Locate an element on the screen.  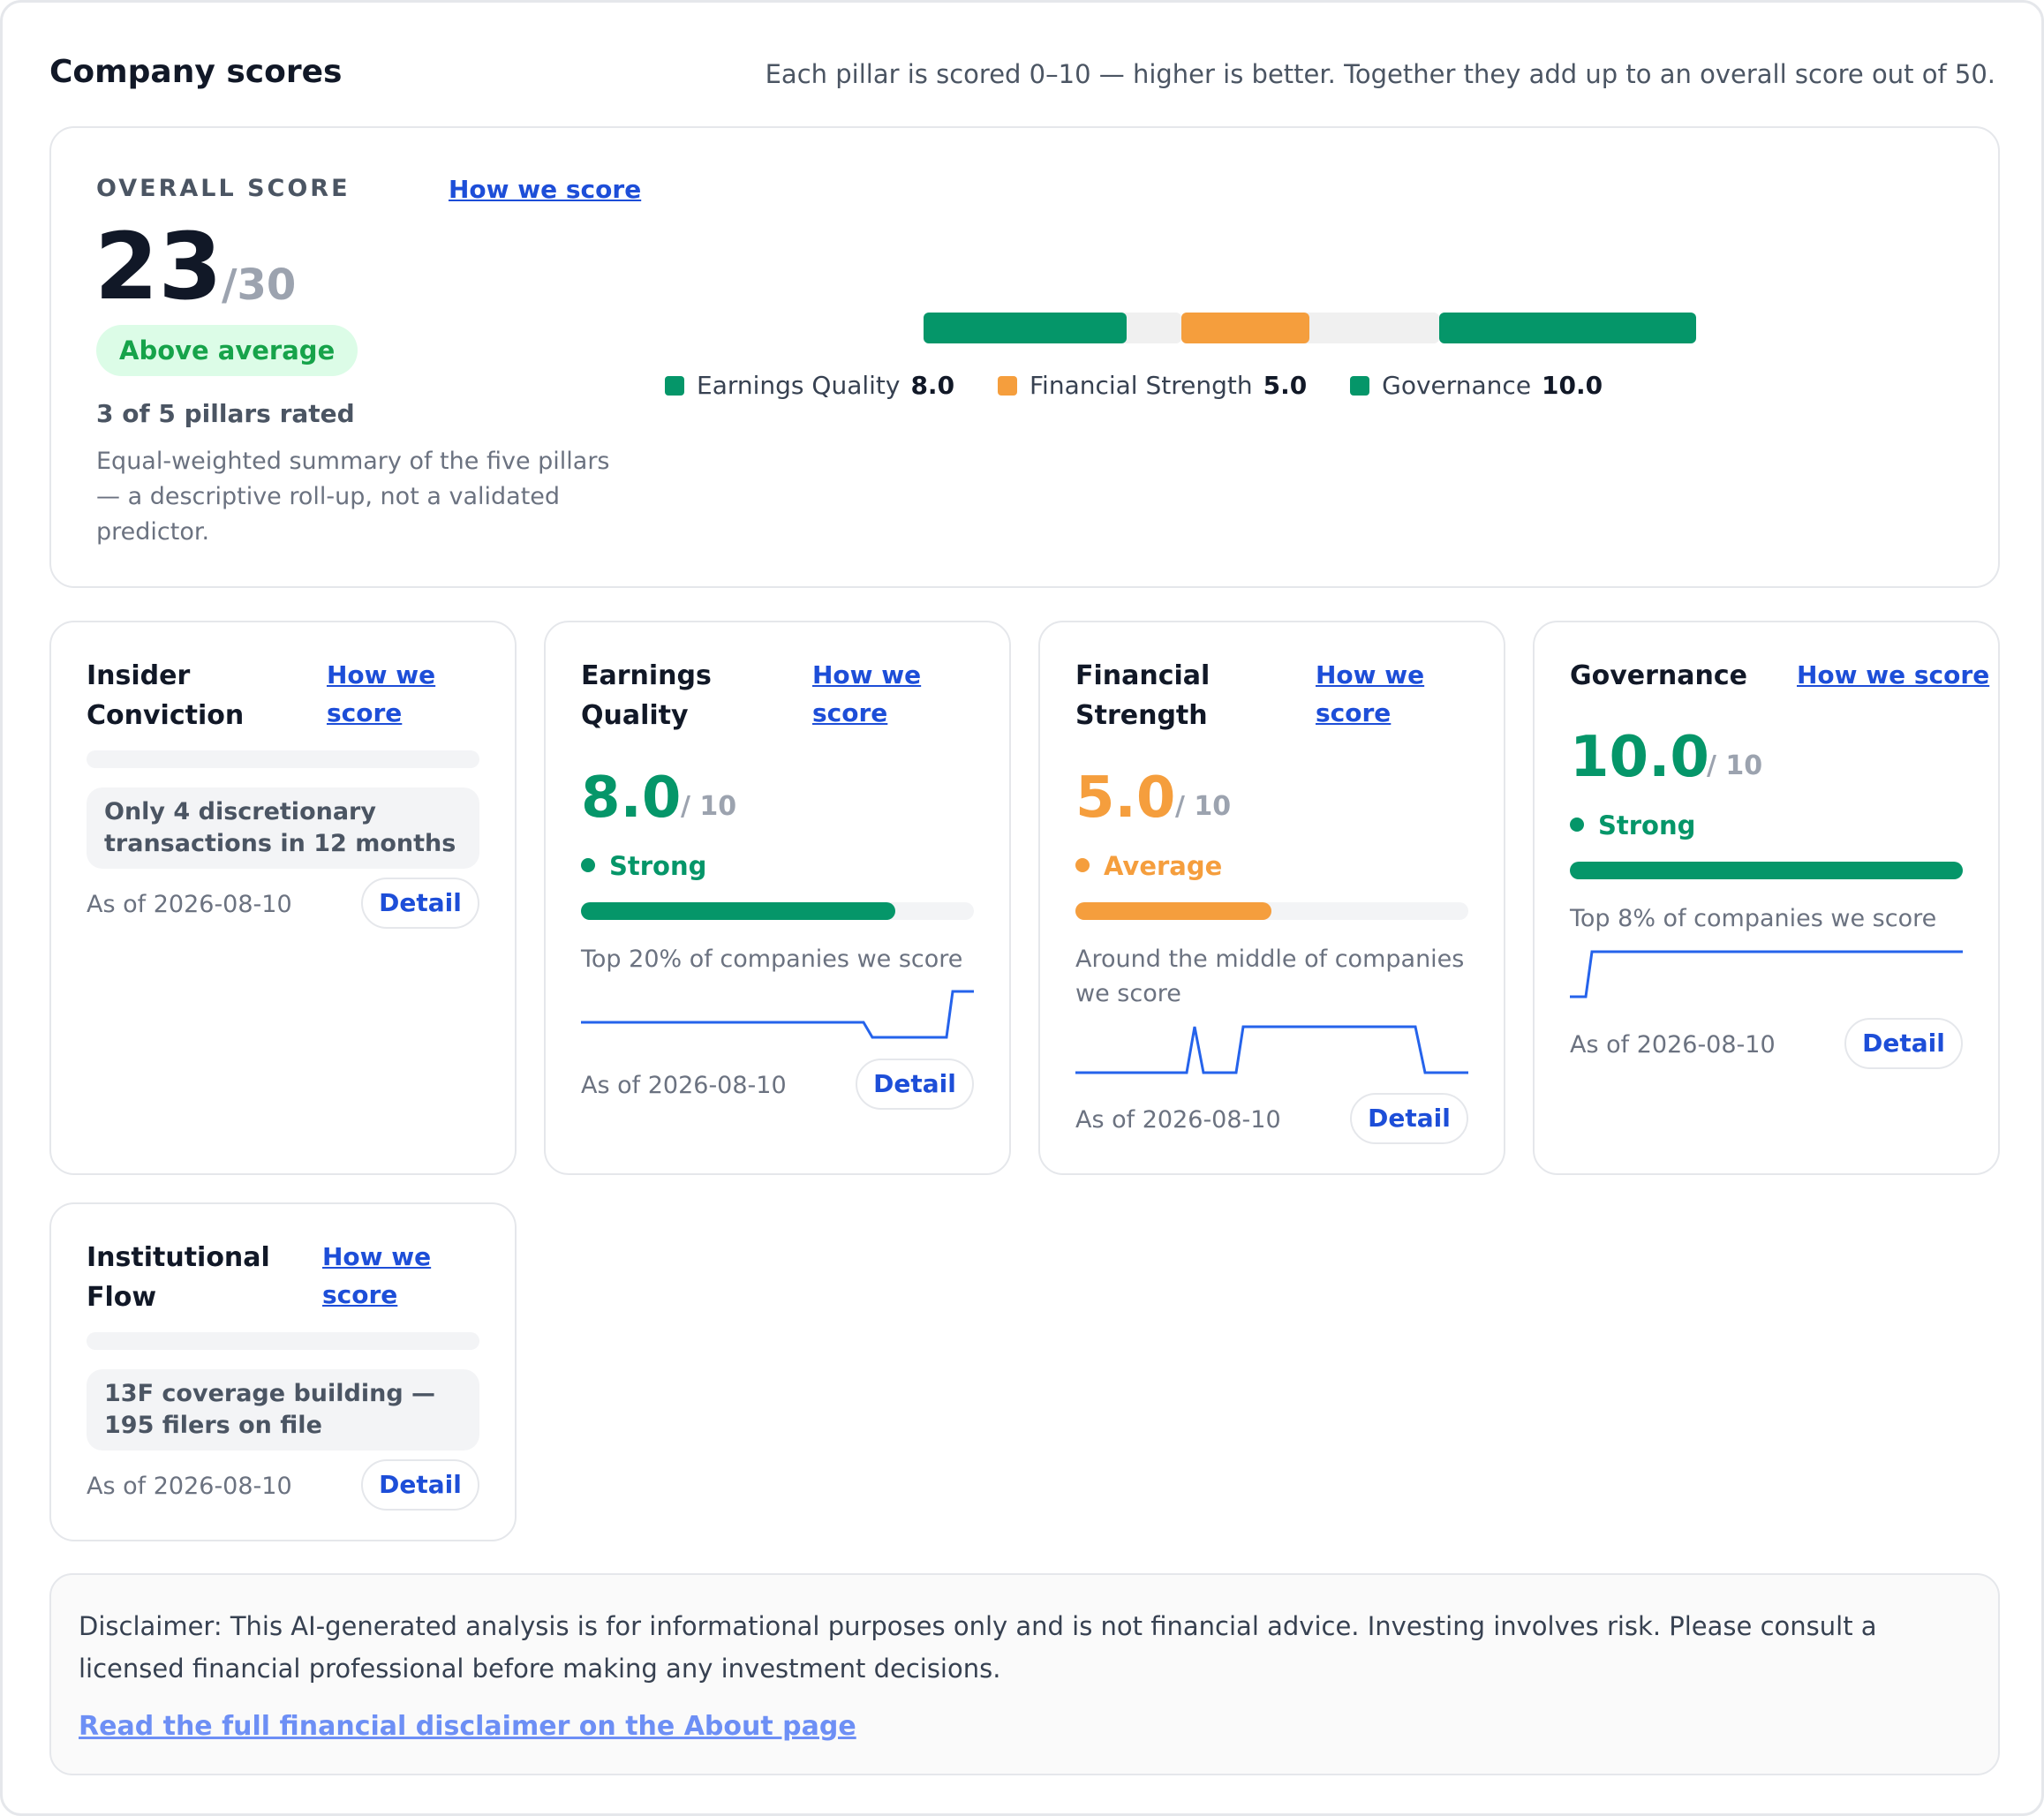
legend-item-earnings-quality: Earnings Quality 8.0 is located at coordinates (809, 385).